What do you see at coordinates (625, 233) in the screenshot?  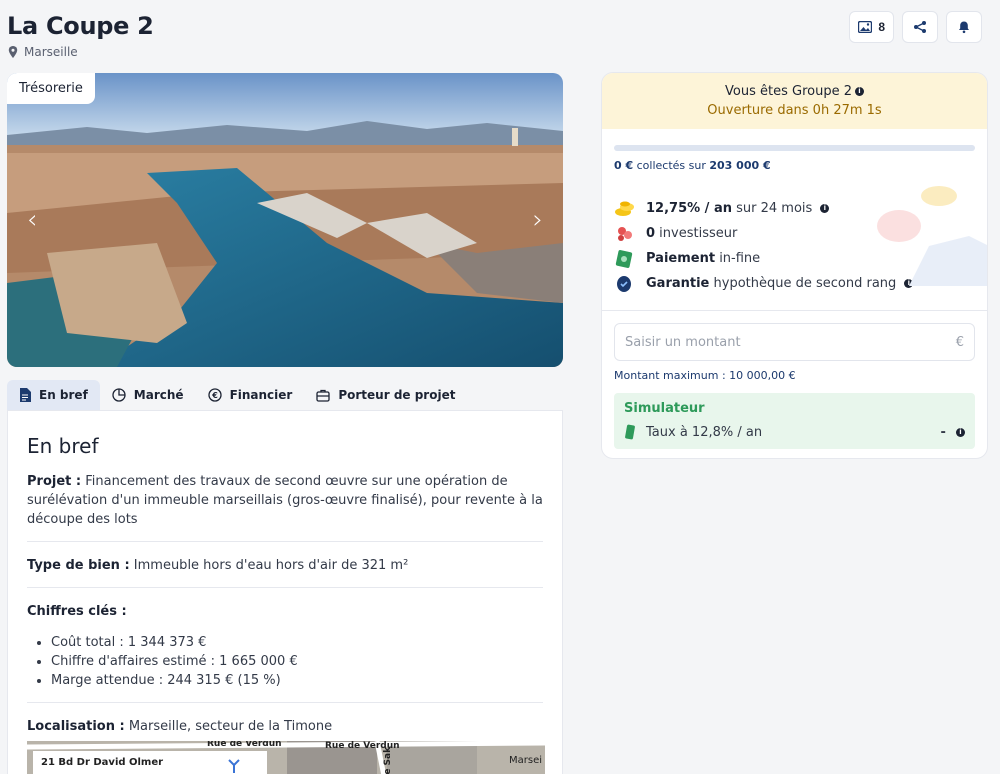 I see `investors-icon` at bounding box center [625, 233].